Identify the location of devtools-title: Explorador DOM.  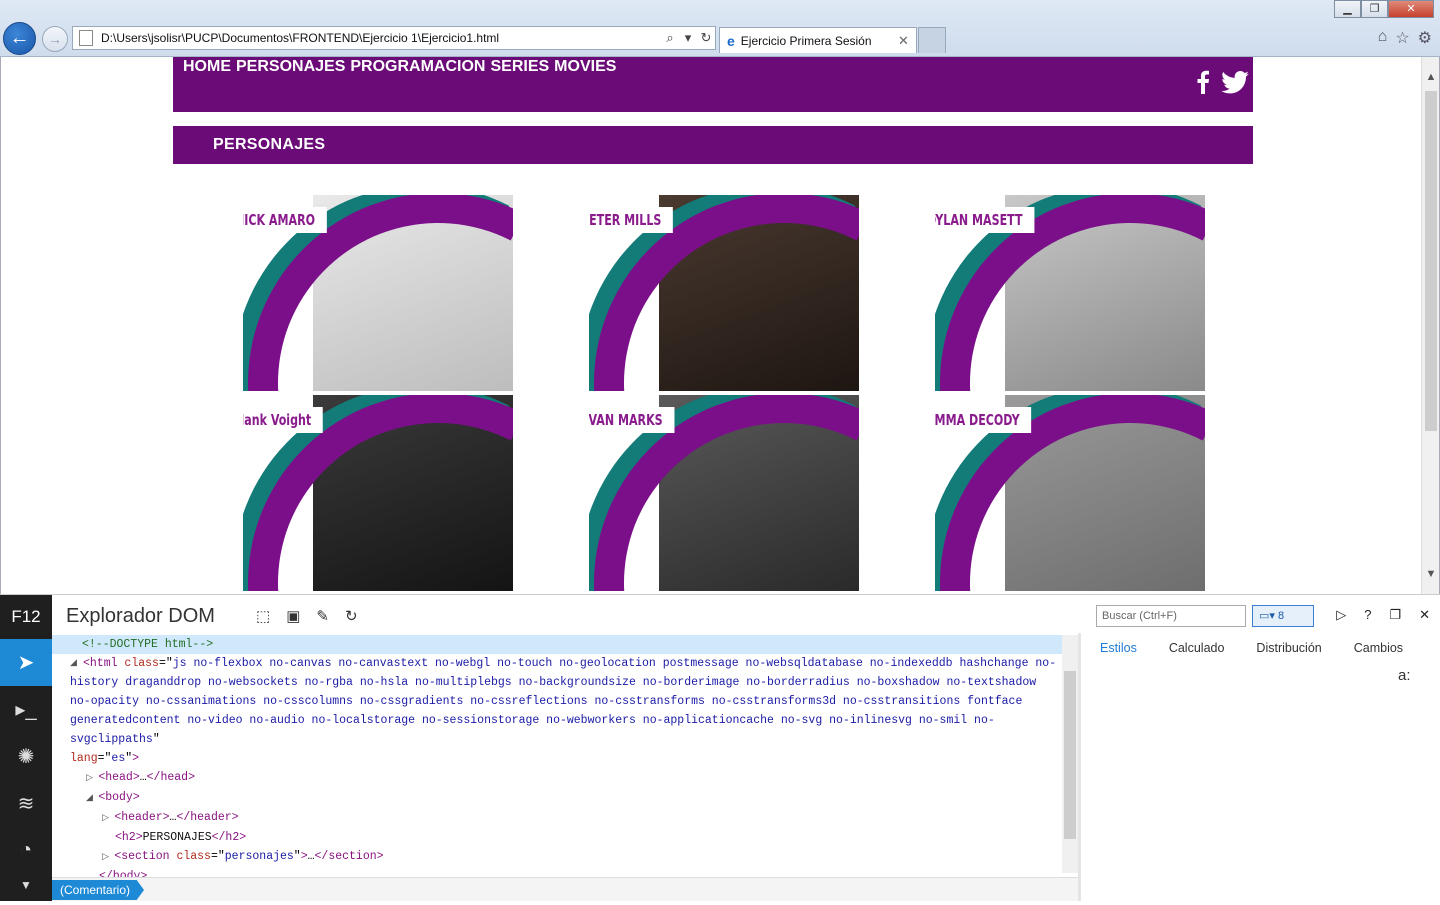
(140, 616).